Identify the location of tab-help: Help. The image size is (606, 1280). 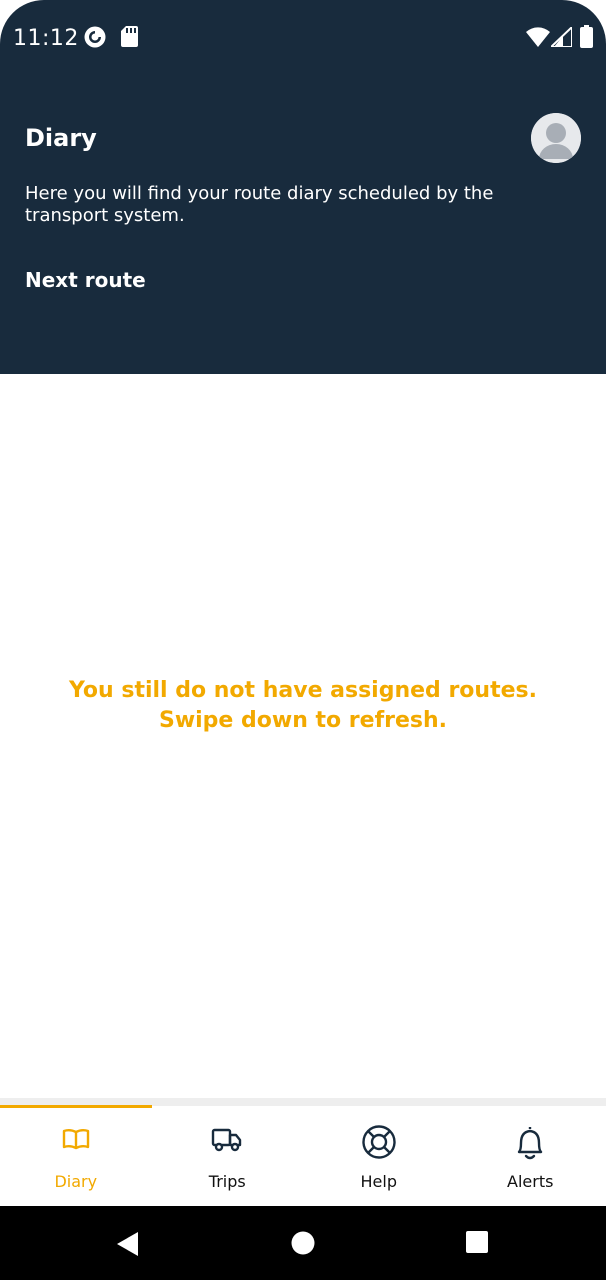
(379, 1157).